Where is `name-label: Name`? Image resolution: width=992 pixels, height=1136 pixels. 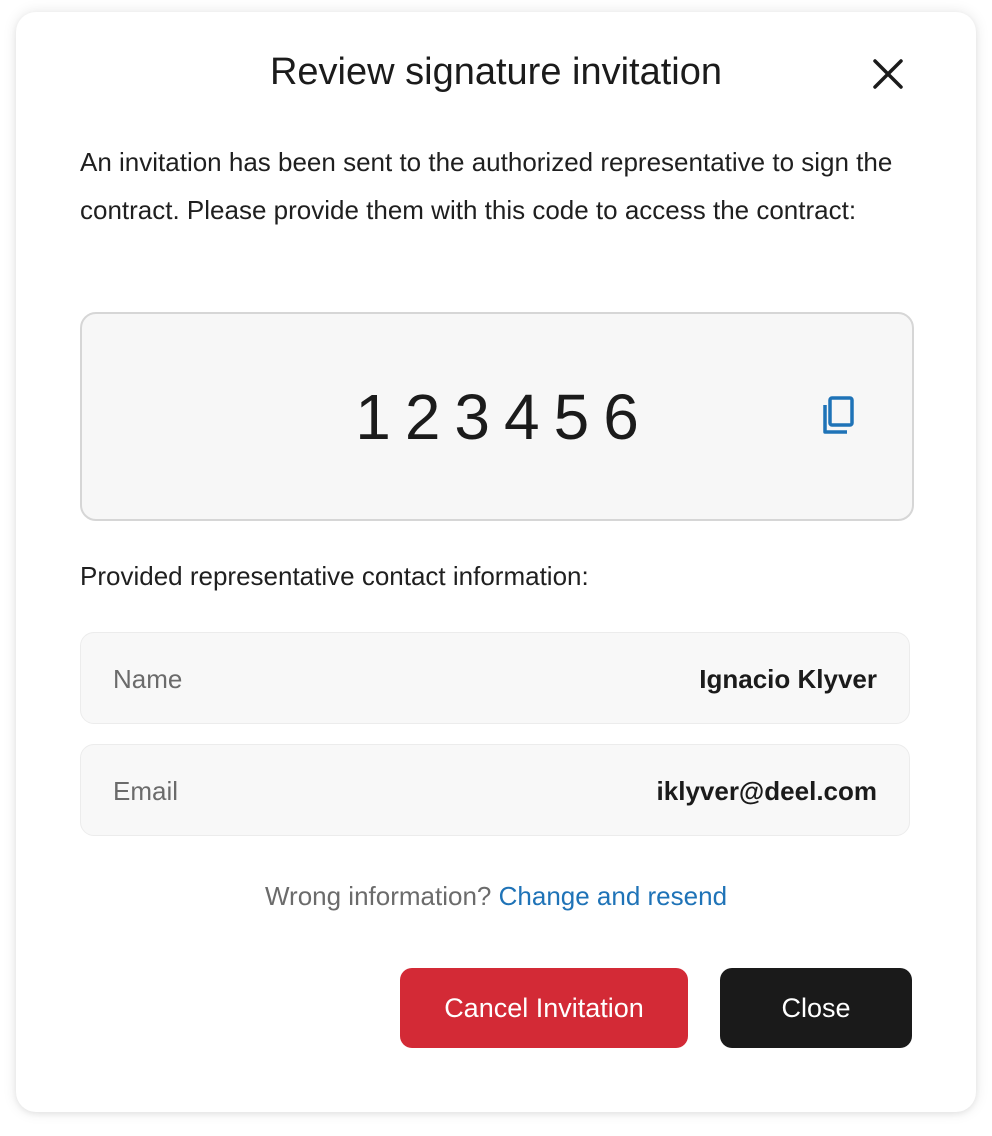
name-label: Name is located at coordinates (148, 679).